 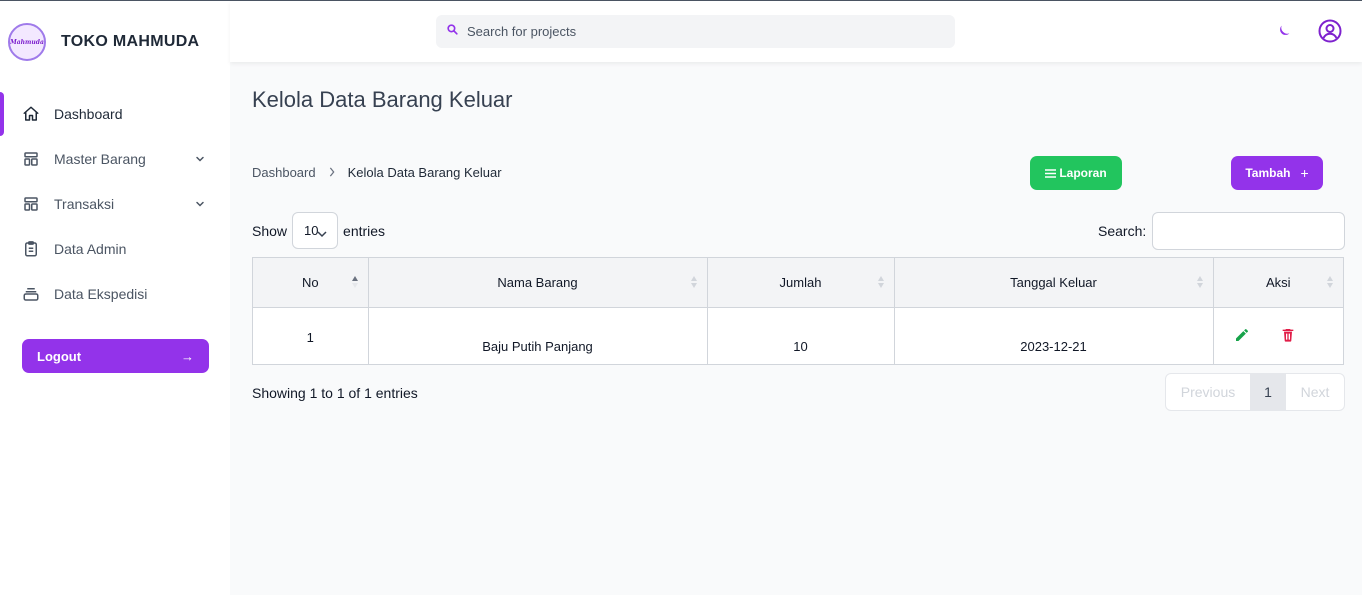 I want to click on table-search-input, so click(x=1249, y=231).